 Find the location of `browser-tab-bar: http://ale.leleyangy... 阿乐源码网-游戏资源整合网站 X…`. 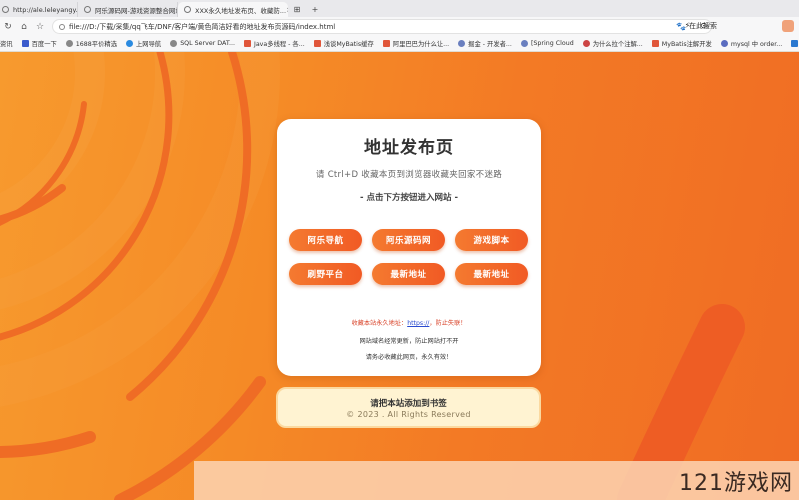

browser-tab-bar: http://ale.leleyangy... 阿乐源码网-游戏资源整合网站 X… is located at coordinates (399, 8).